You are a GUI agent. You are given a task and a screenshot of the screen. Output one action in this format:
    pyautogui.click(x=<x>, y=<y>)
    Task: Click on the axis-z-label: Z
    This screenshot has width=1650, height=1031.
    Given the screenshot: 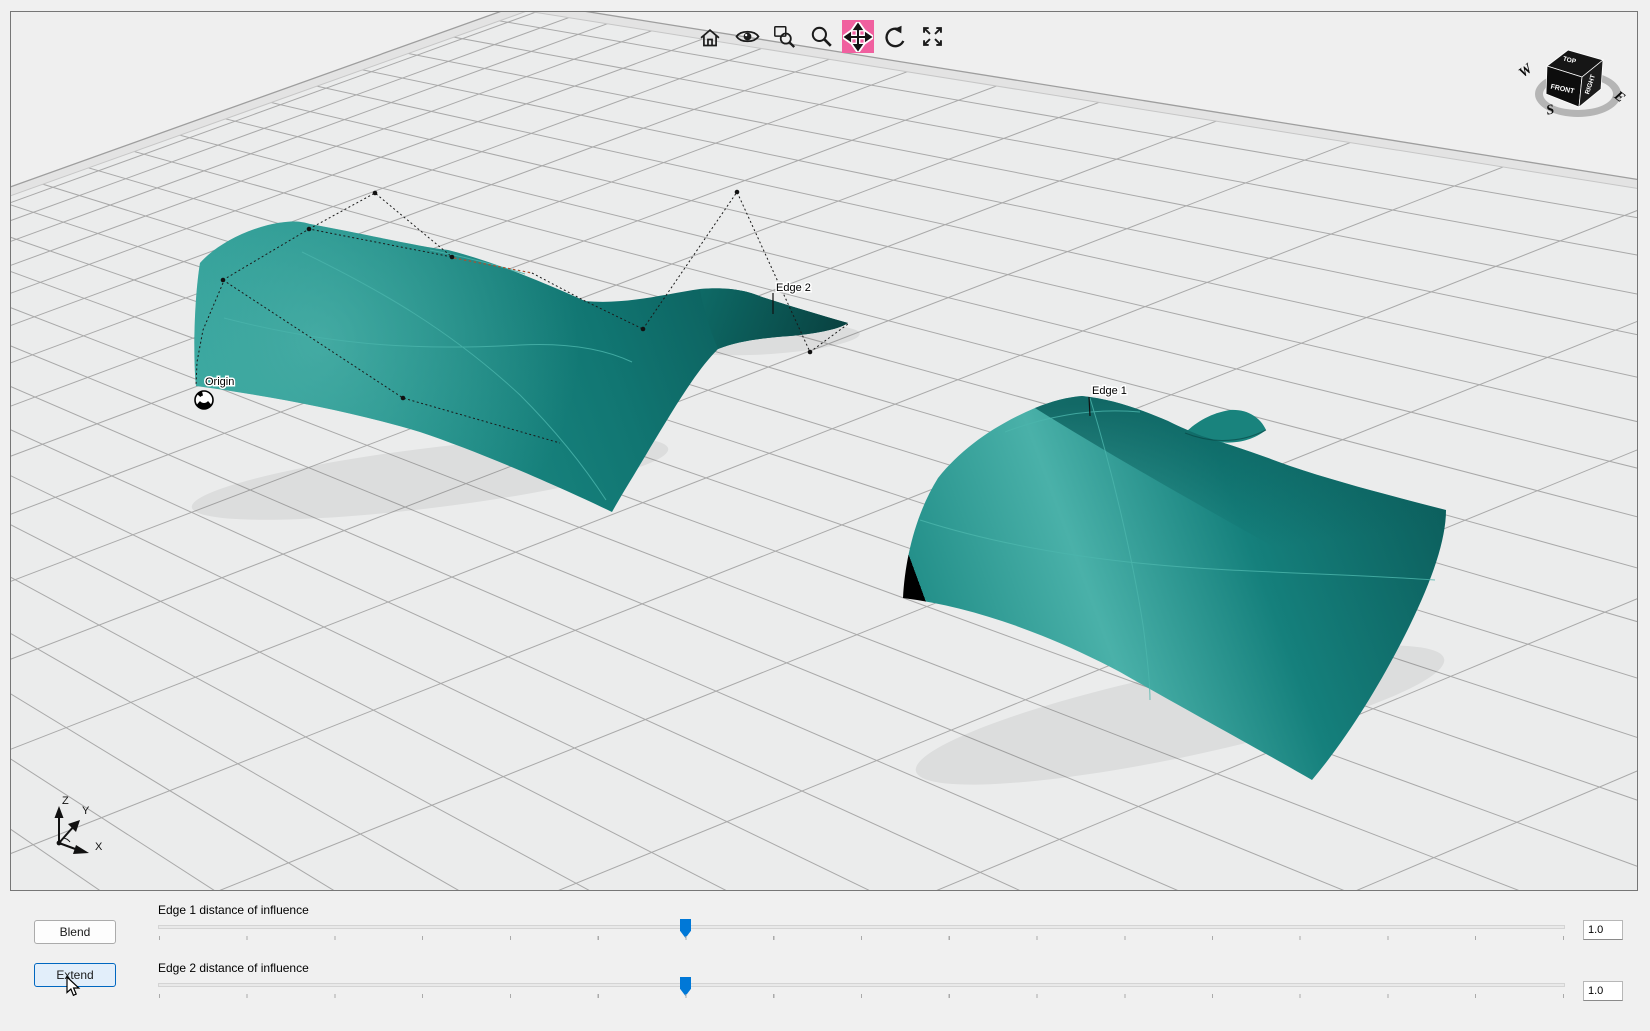 What is the action you would take?
    pyautogui.click(x=65, y=801)
    